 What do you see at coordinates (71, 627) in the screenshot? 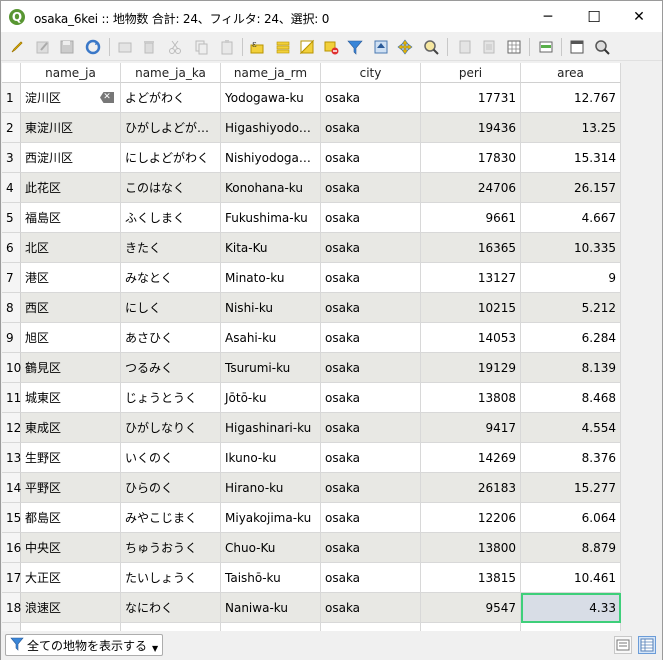
I see `table-cell-name_ja` at bounding box center [71, 627].